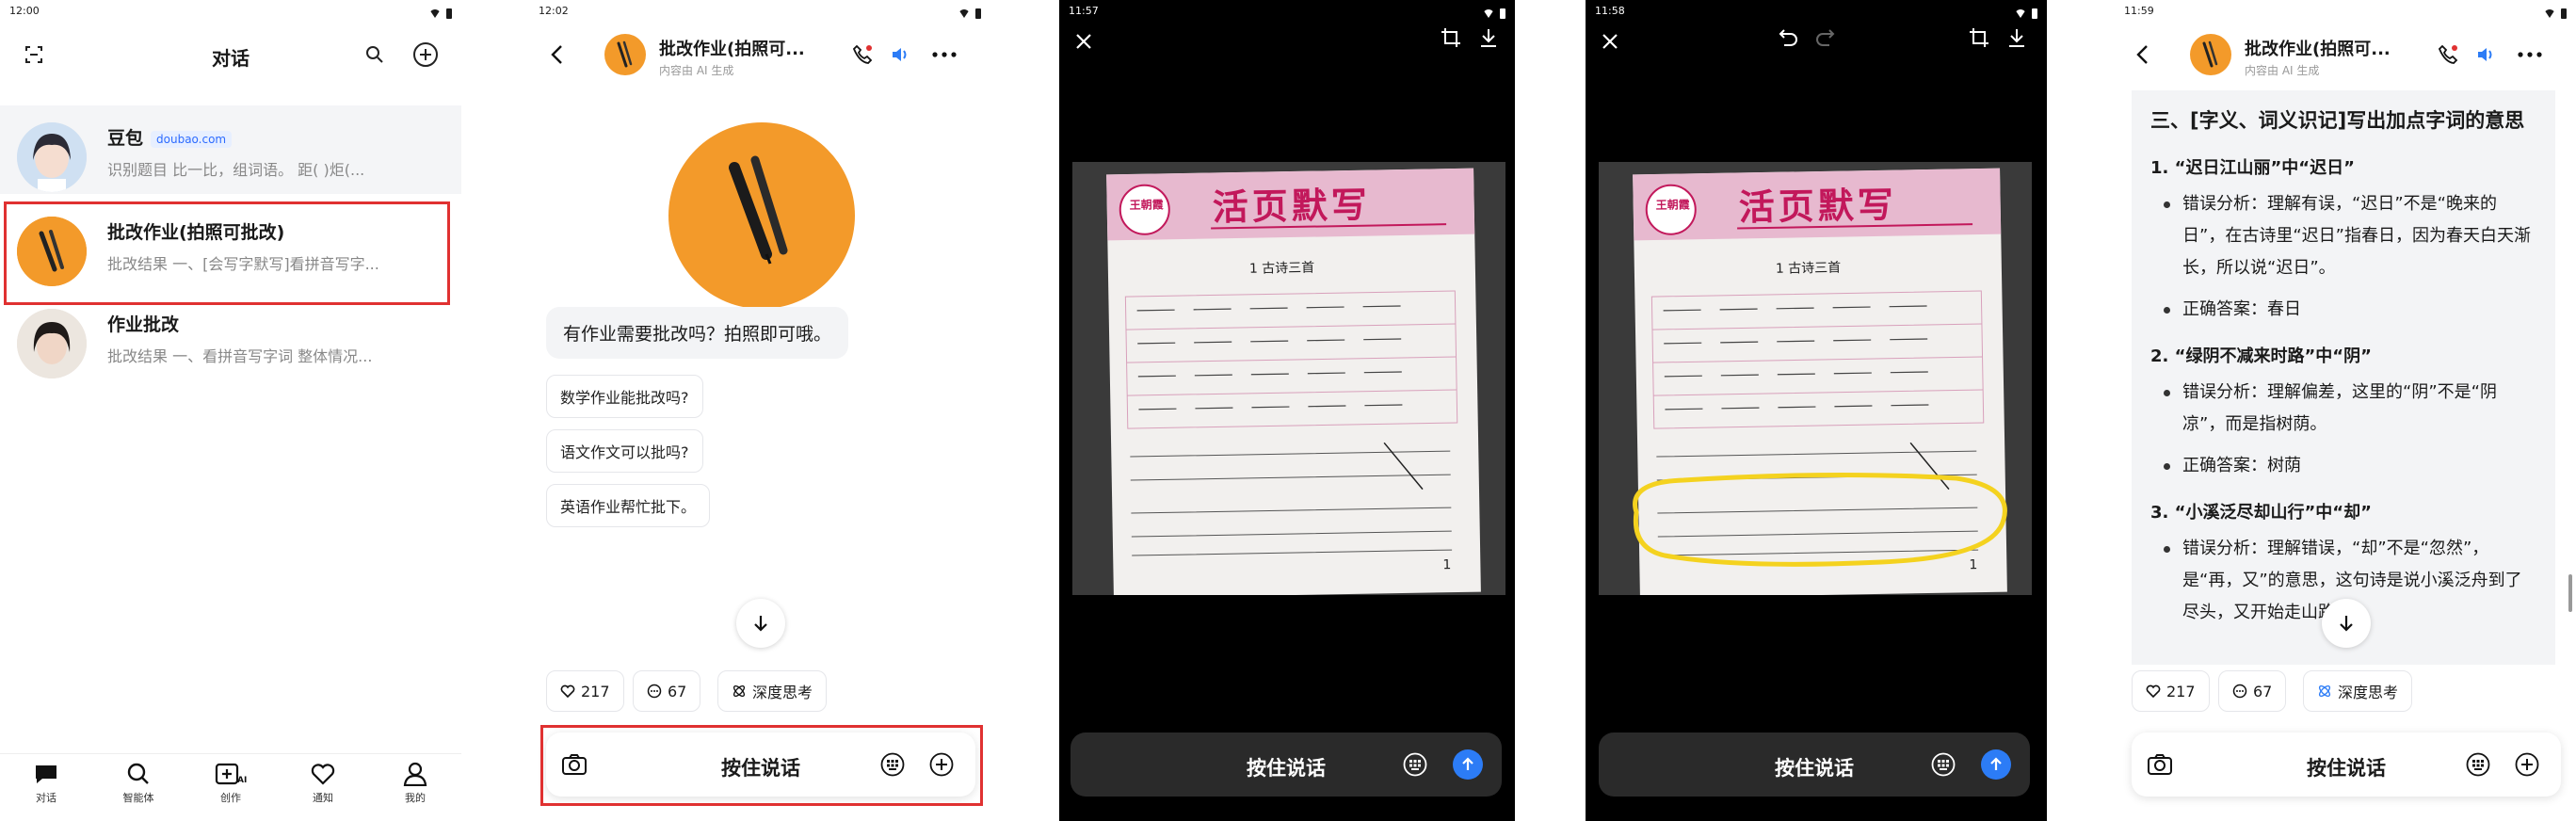 This screenshot has width=2576, height=821. Describe the element at coordinates (1292, 206) in the screenshot. I see `worksheet-title: 活页默写` at that location.